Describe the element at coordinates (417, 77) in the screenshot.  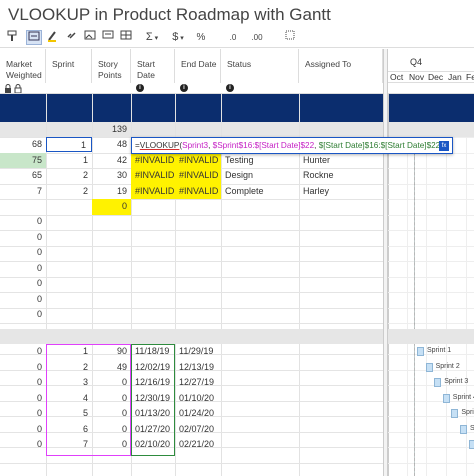
I see `timeline-month: Nov` at that location.